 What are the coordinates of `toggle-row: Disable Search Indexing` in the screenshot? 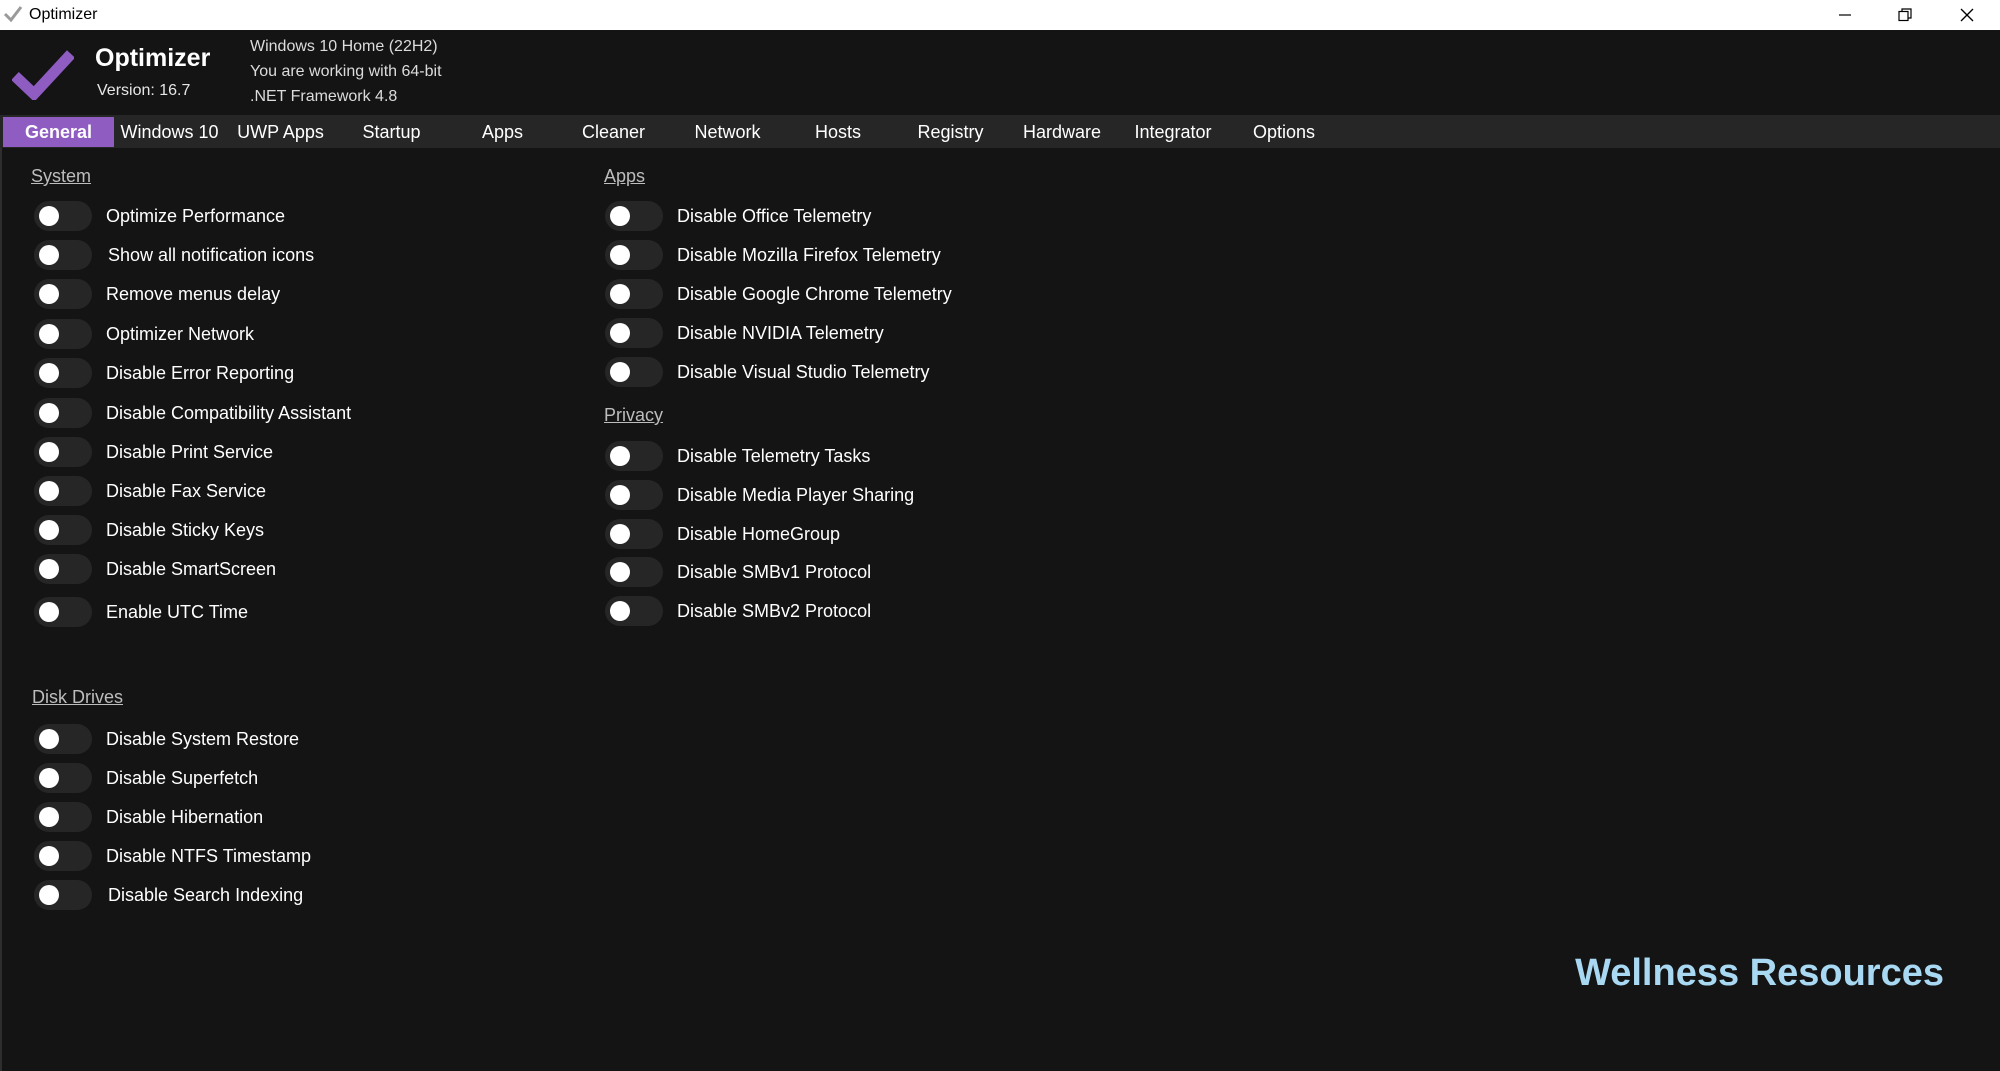 It's located at (168, 895).